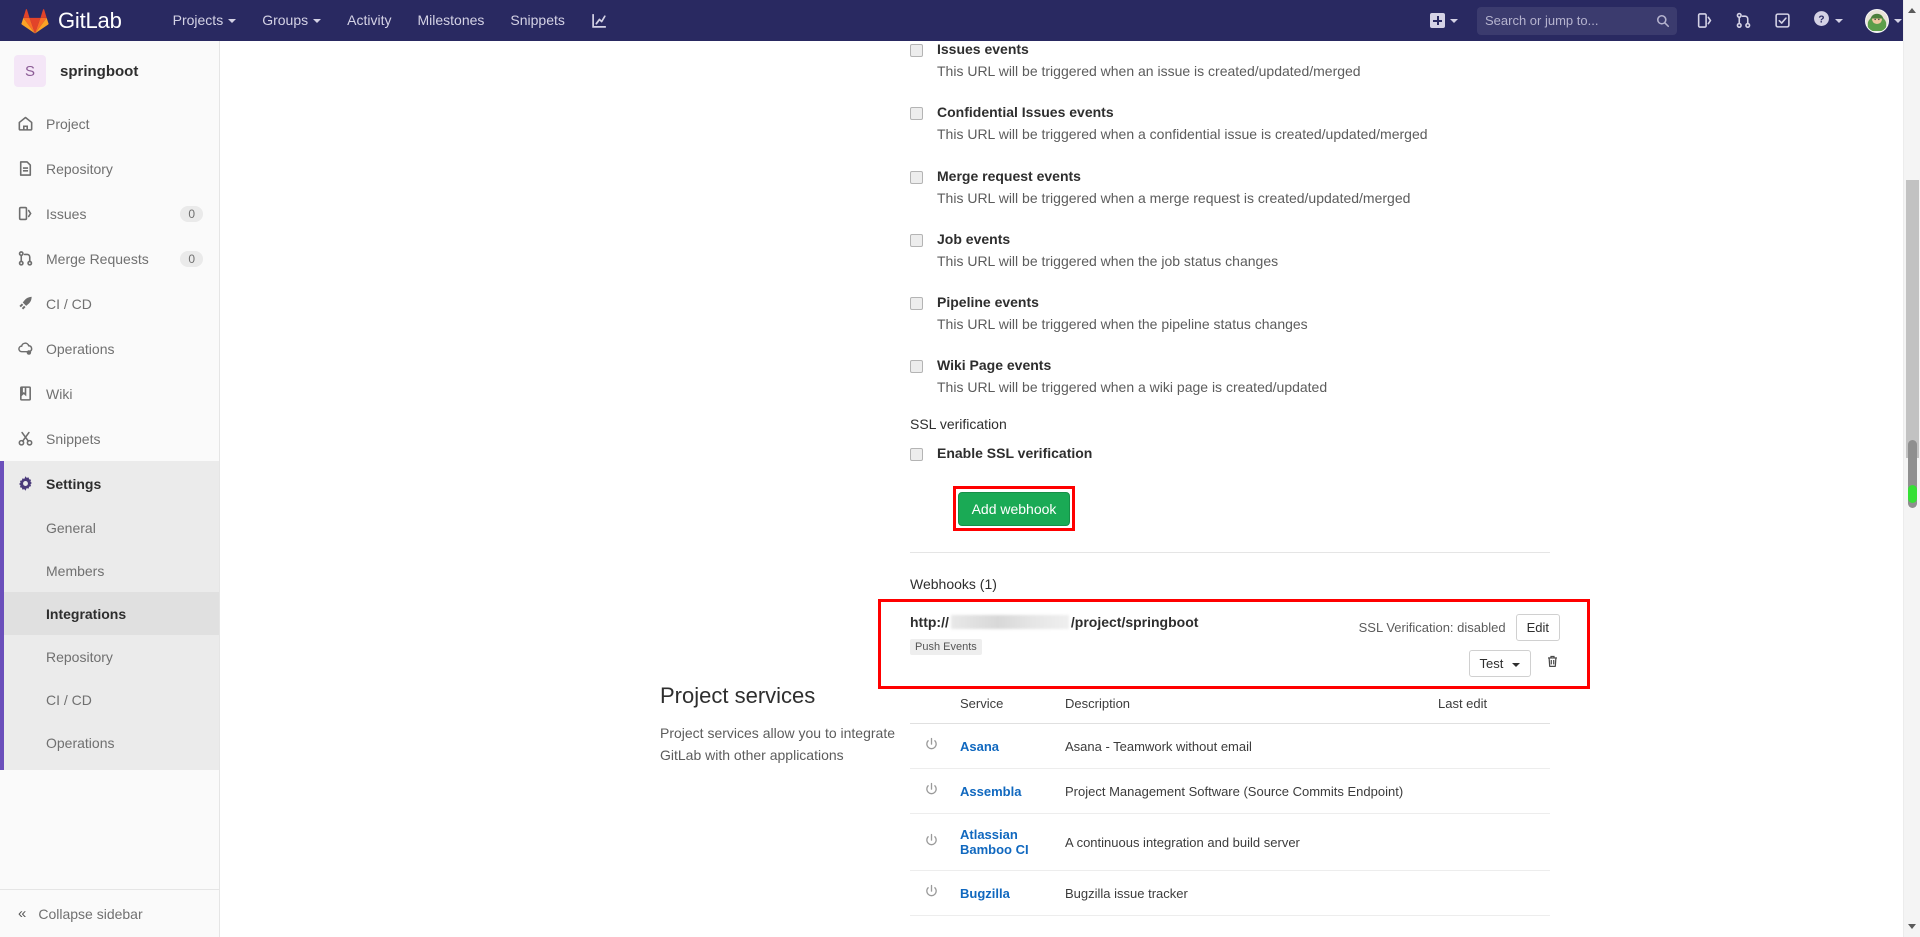 This screenshot has height=937, width=1920. What do you see at coordinates (1054, 622) in the screenshot?
I see `webhook-url: http:// /project/springboot` at bounding box center [1054, 622].